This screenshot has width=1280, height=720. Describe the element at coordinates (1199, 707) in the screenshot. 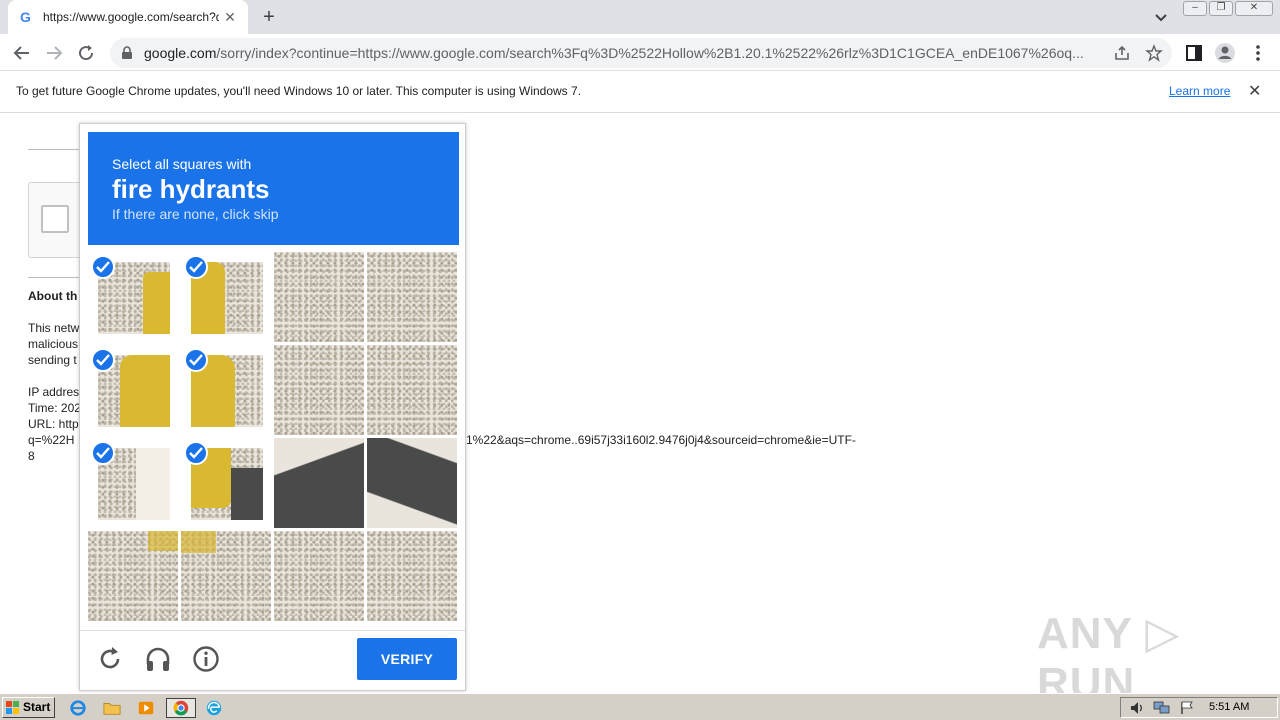

I see `system-tray` at that location.